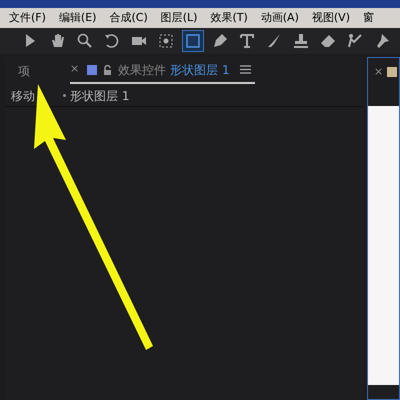 The image size is (400, 400). Describe the element at coordinates (77, 18) in the screenshot. I see `menu-item: 编辑(E)` at that location.